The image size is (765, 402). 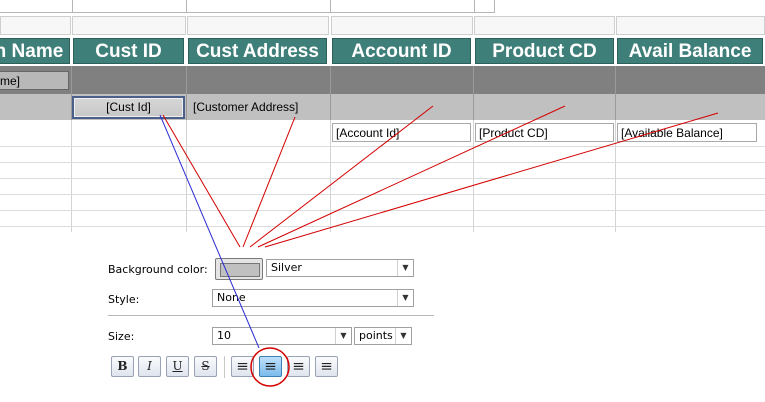 I want to click on style-select: None ▼, so click(x=313, y=298).